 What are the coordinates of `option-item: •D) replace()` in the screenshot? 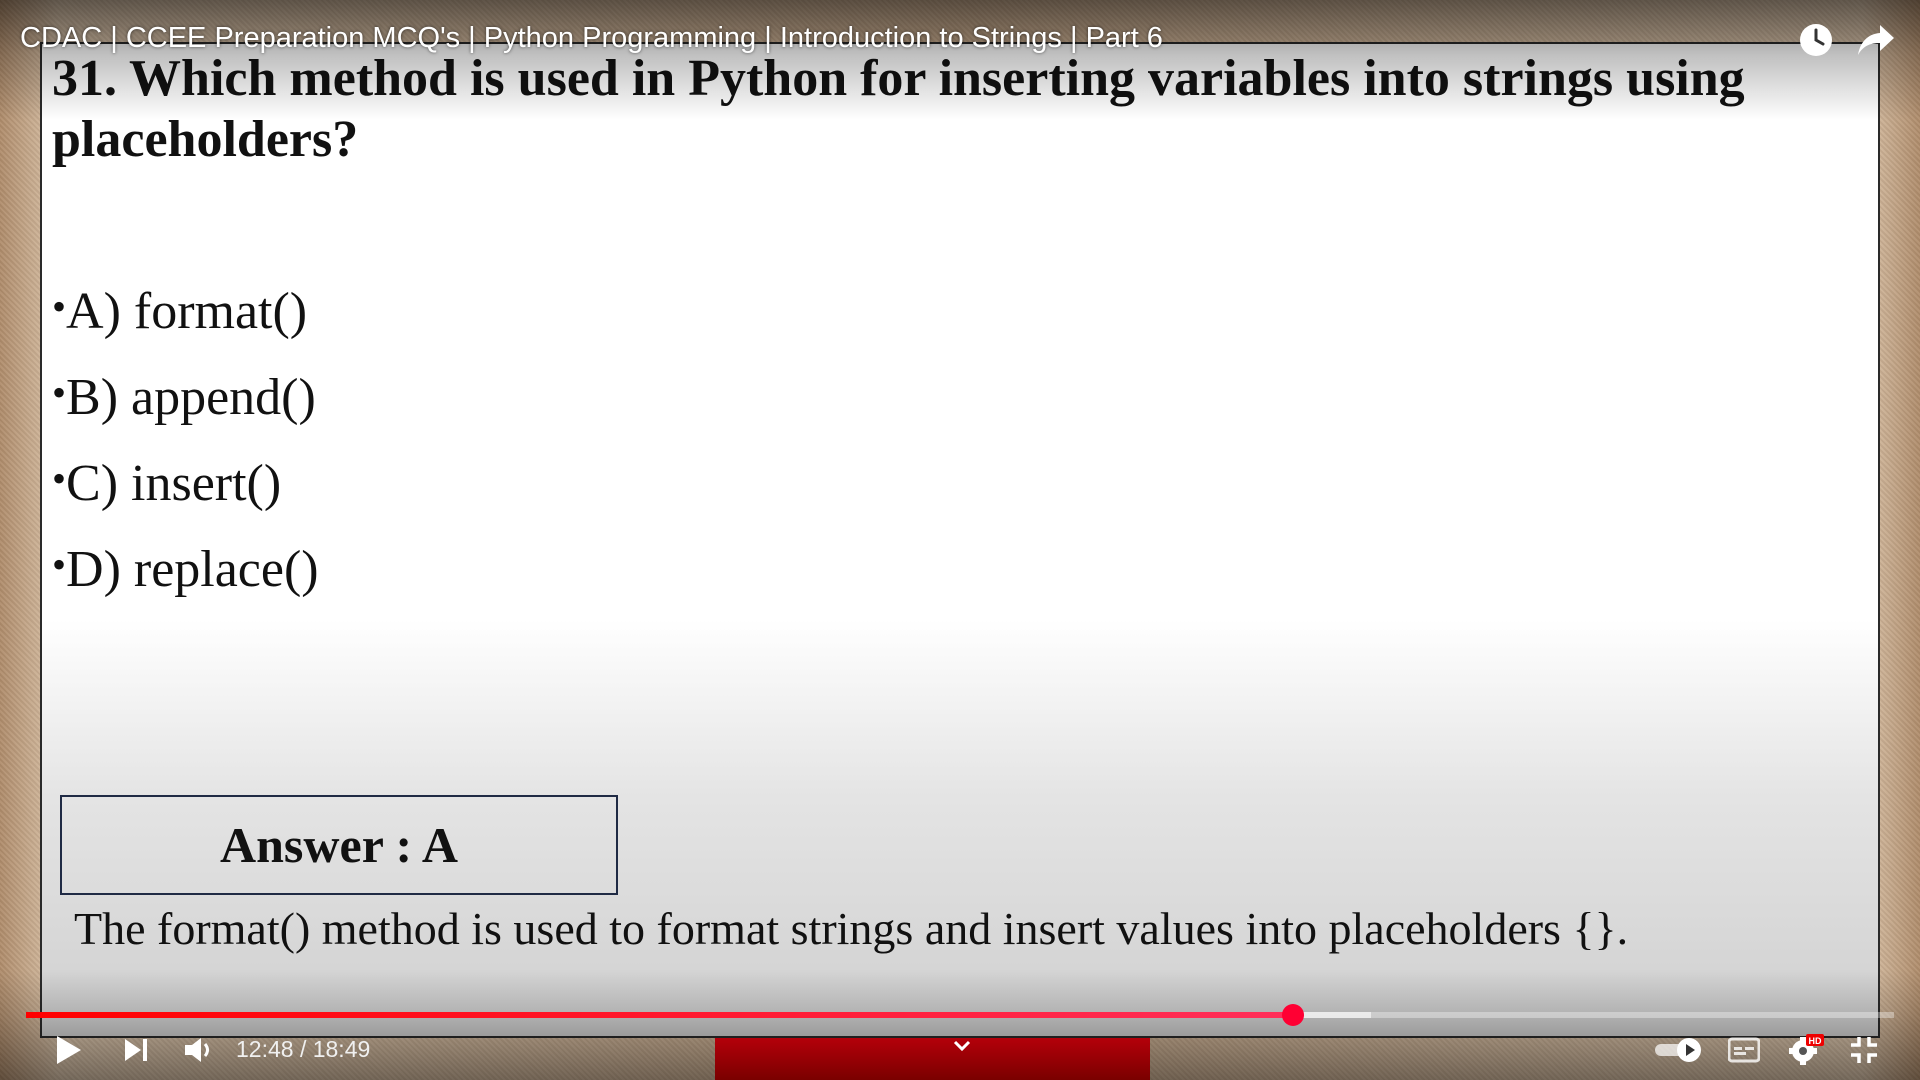 It's located at (185, 567).